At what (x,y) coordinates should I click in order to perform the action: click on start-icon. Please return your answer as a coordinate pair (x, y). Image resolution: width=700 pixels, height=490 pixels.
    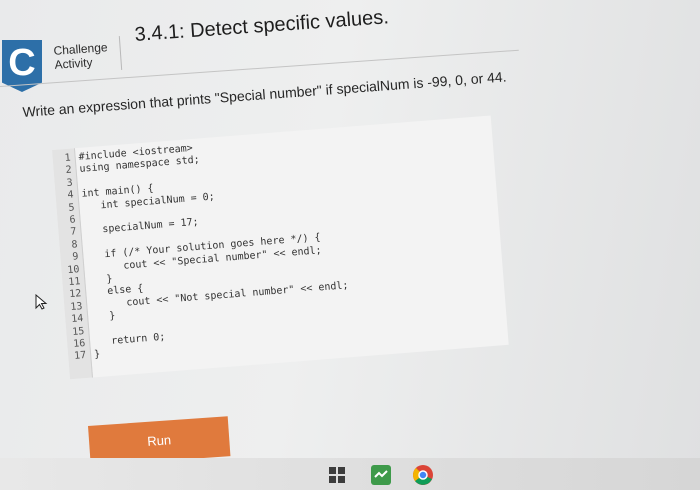
    Looking at the image, I should click on (337, 475).